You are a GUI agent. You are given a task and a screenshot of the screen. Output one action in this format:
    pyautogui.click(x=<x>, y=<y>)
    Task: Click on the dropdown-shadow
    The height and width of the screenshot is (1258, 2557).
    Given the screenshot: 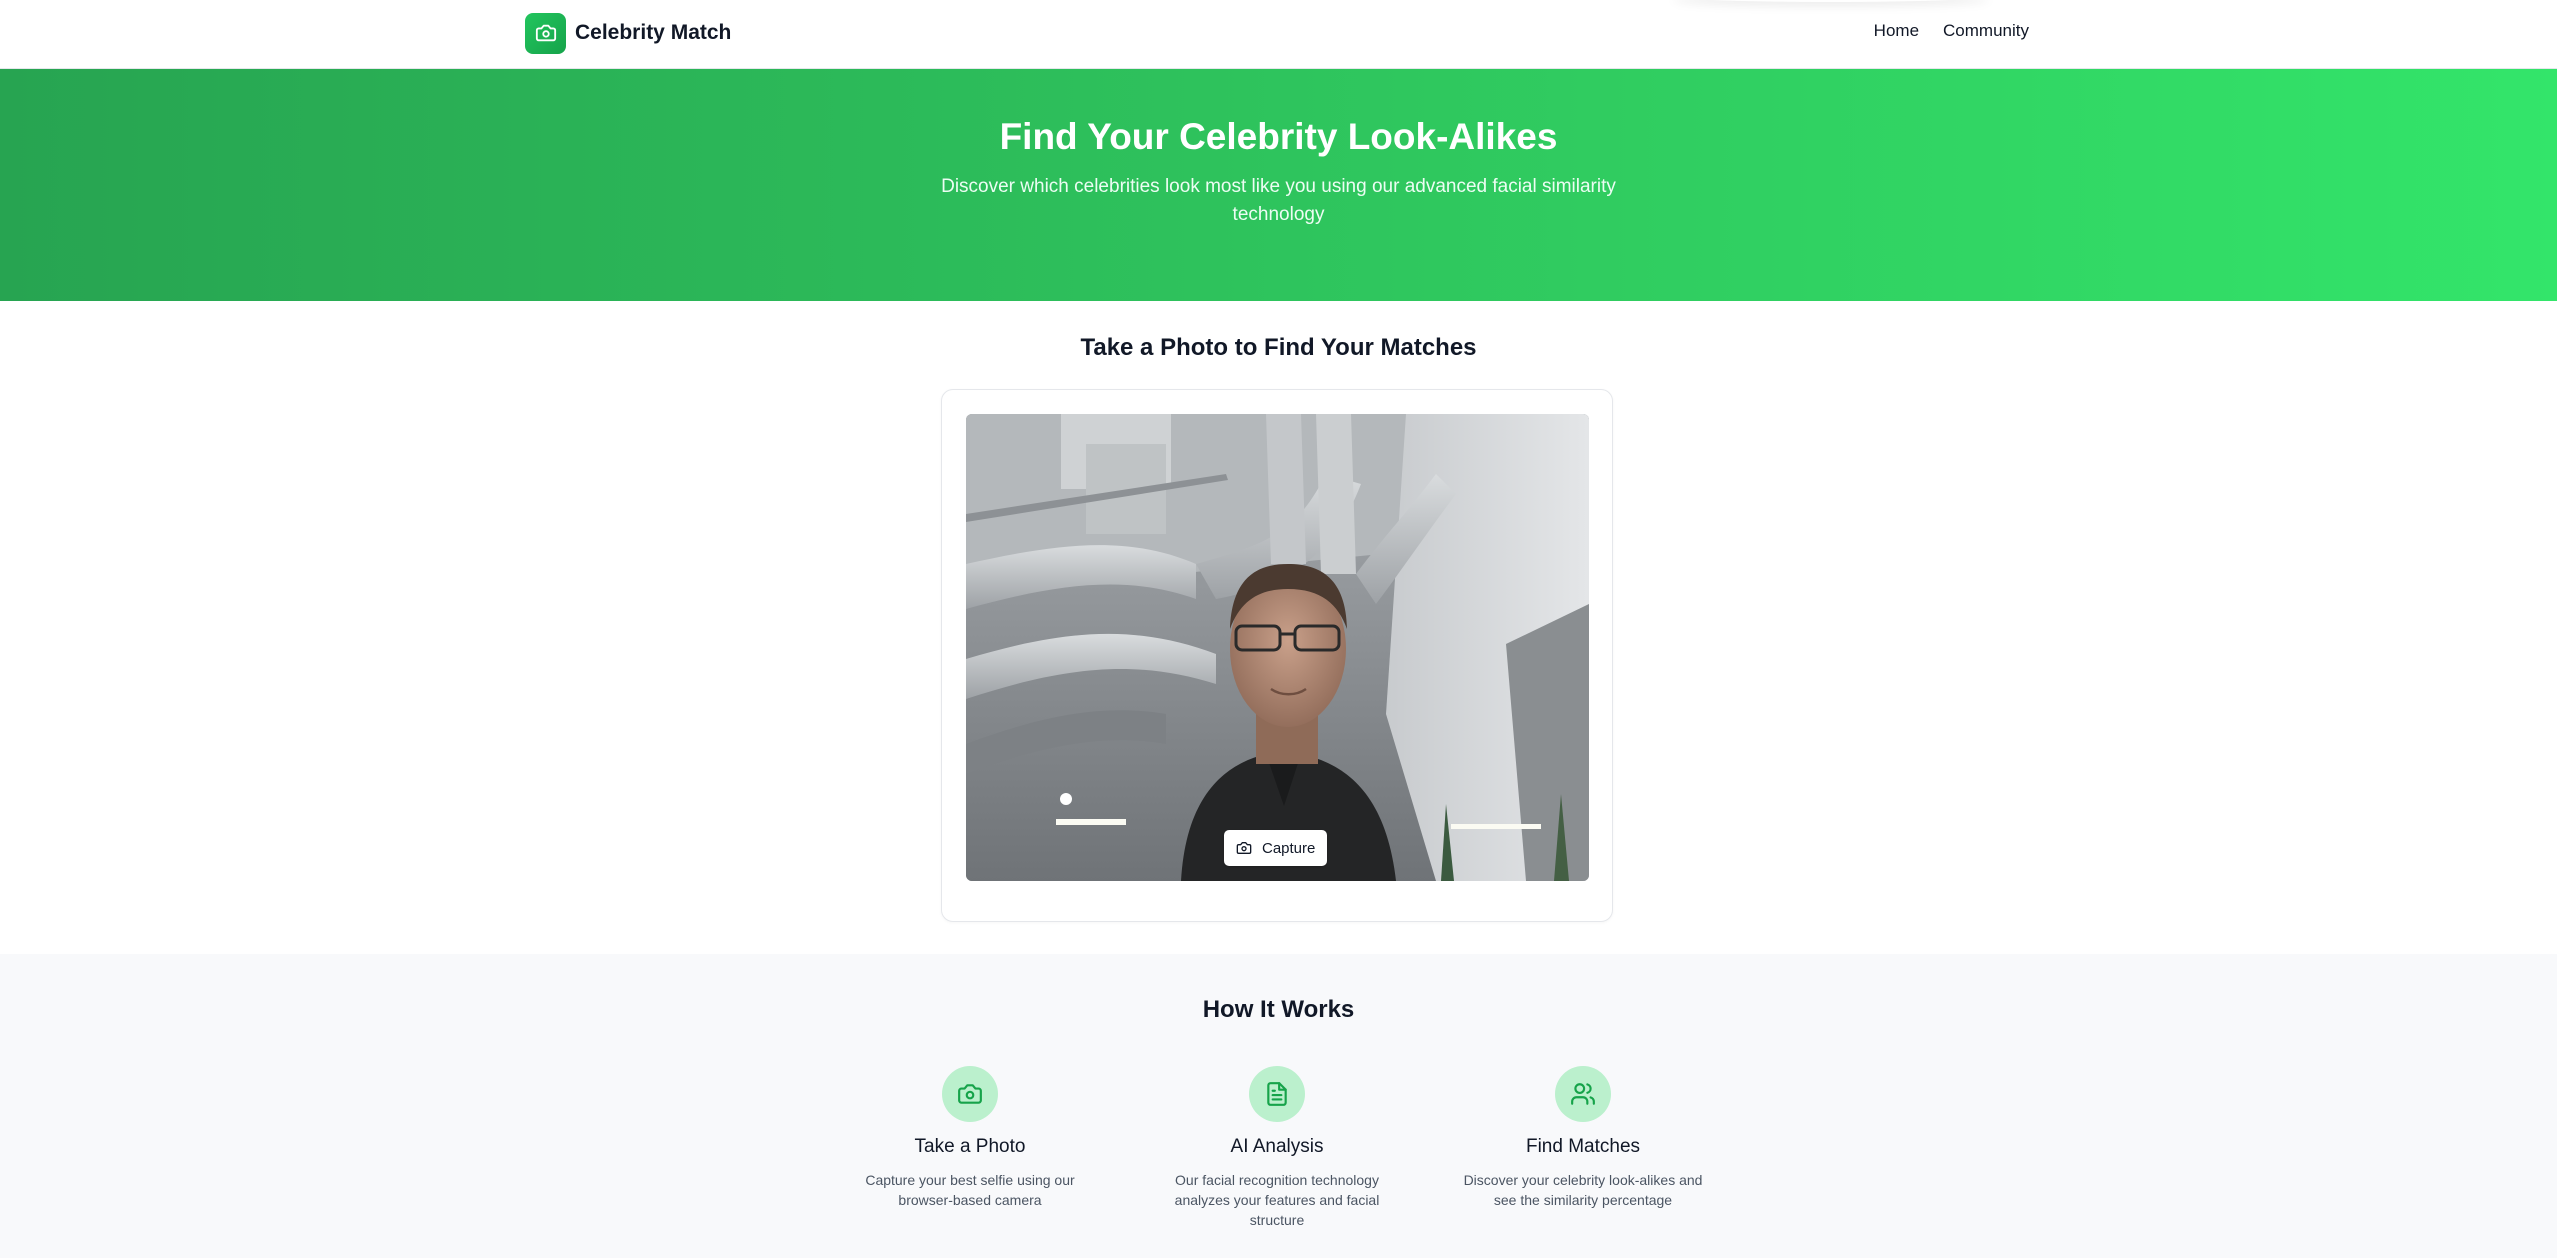 What is the action you would take?
    pyautogui.click(x=1831, y=1)
    